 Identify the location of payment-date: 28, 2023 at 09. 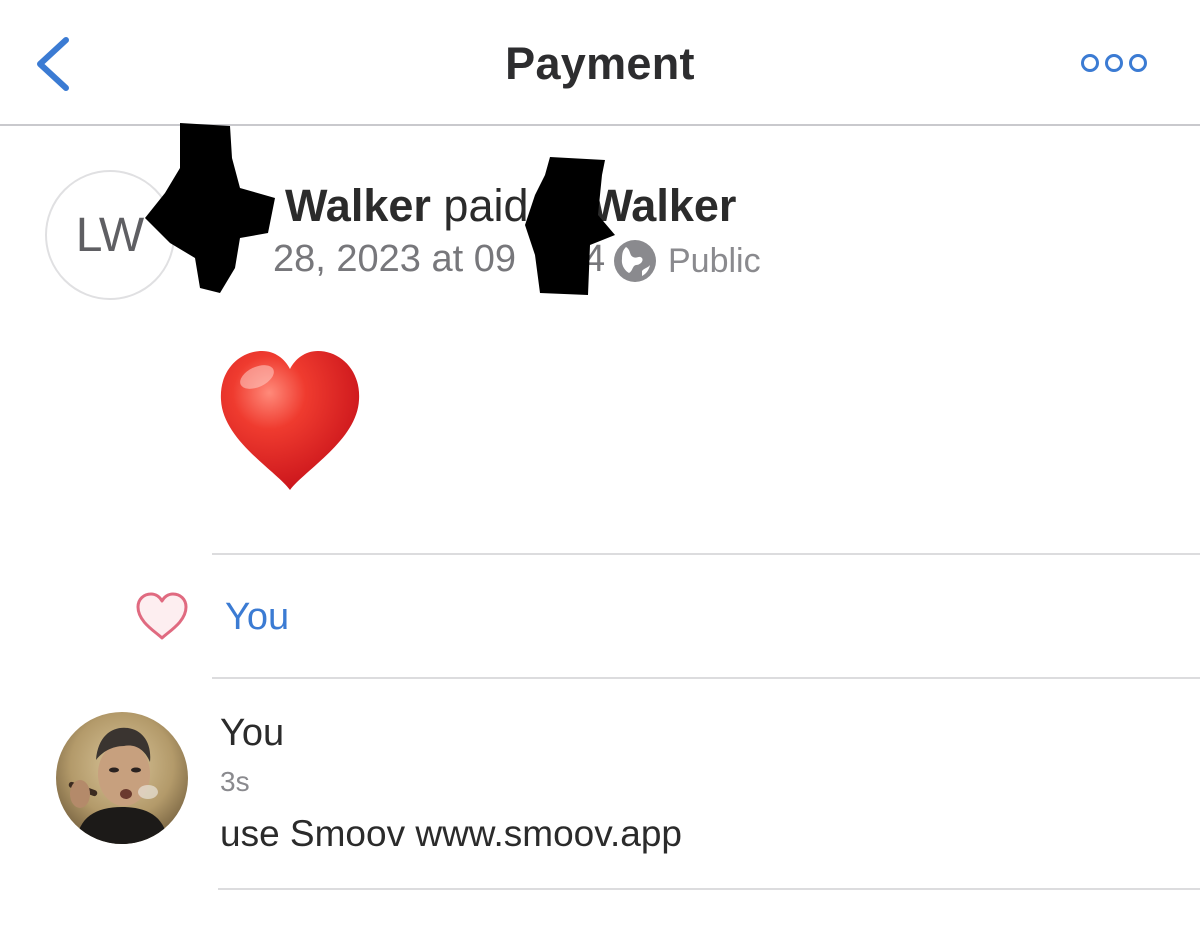
(394, 259).